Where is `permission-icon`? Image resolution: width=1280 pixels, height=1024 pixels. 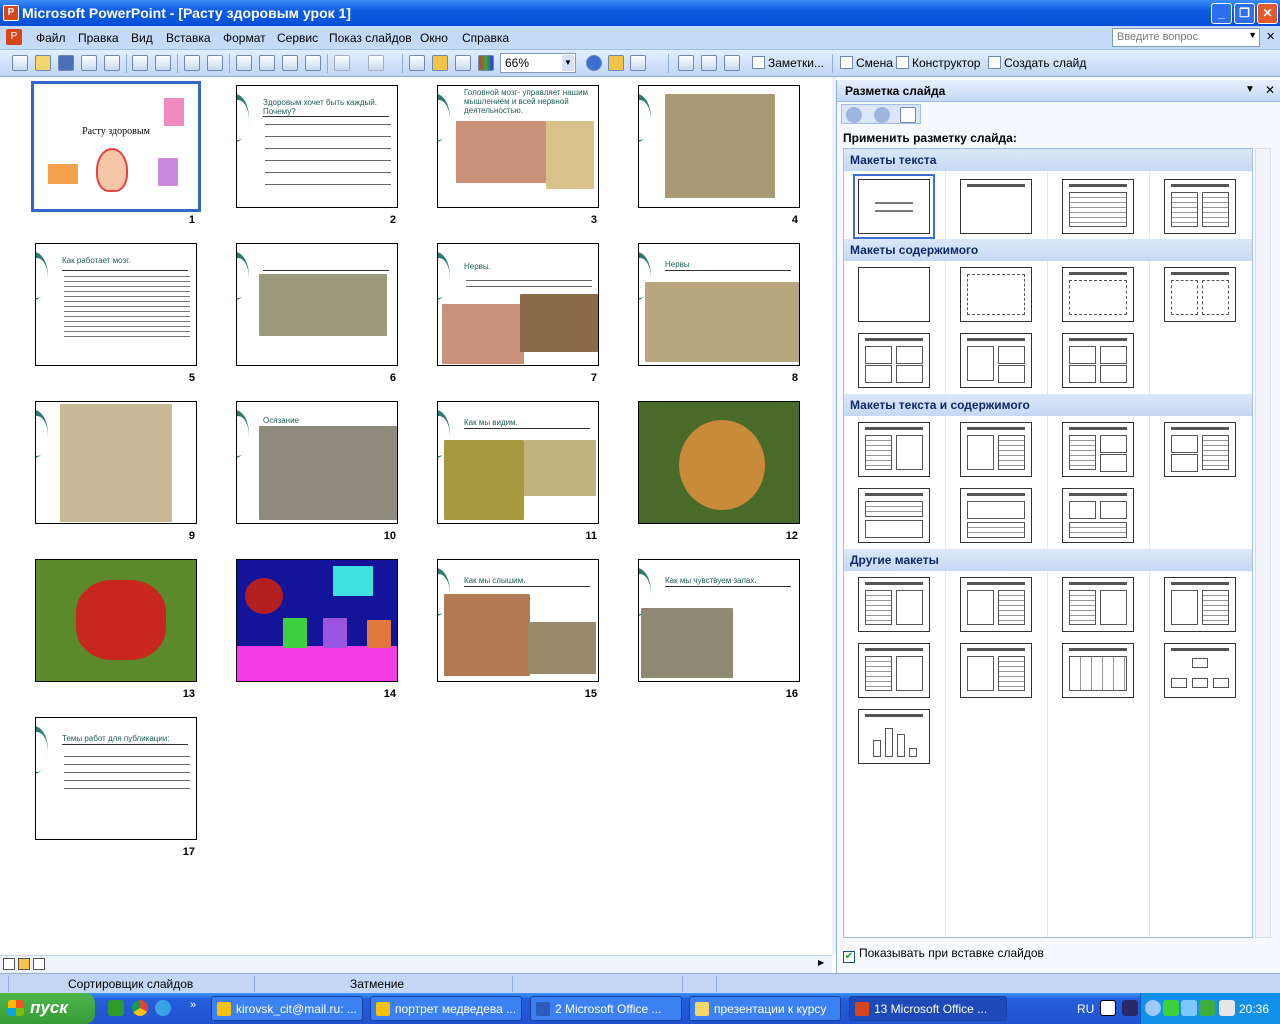 permission-icon is located at coordinates (89, 63).